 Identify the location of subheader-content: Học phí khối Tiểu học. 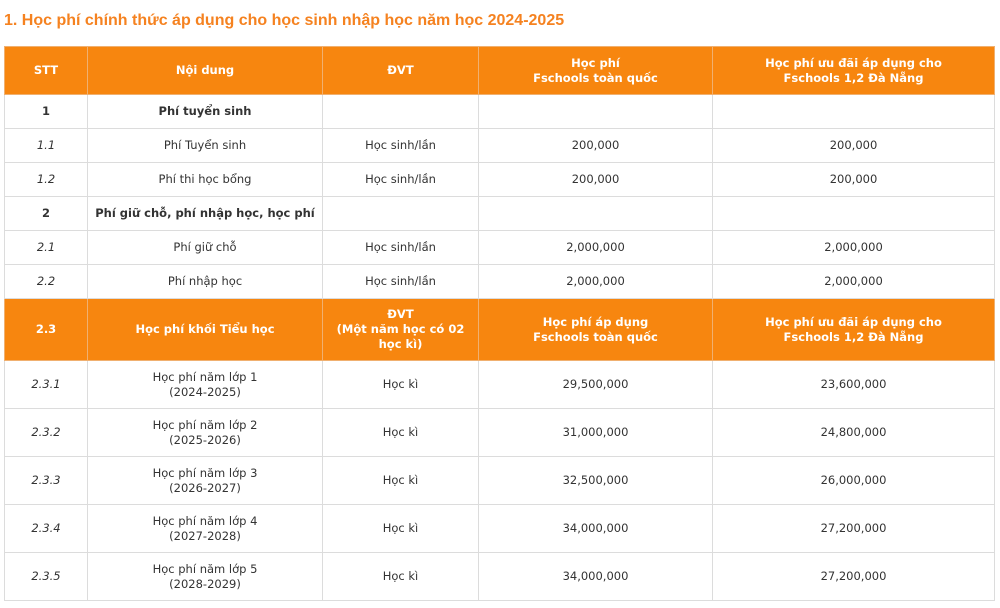
(205, 329).